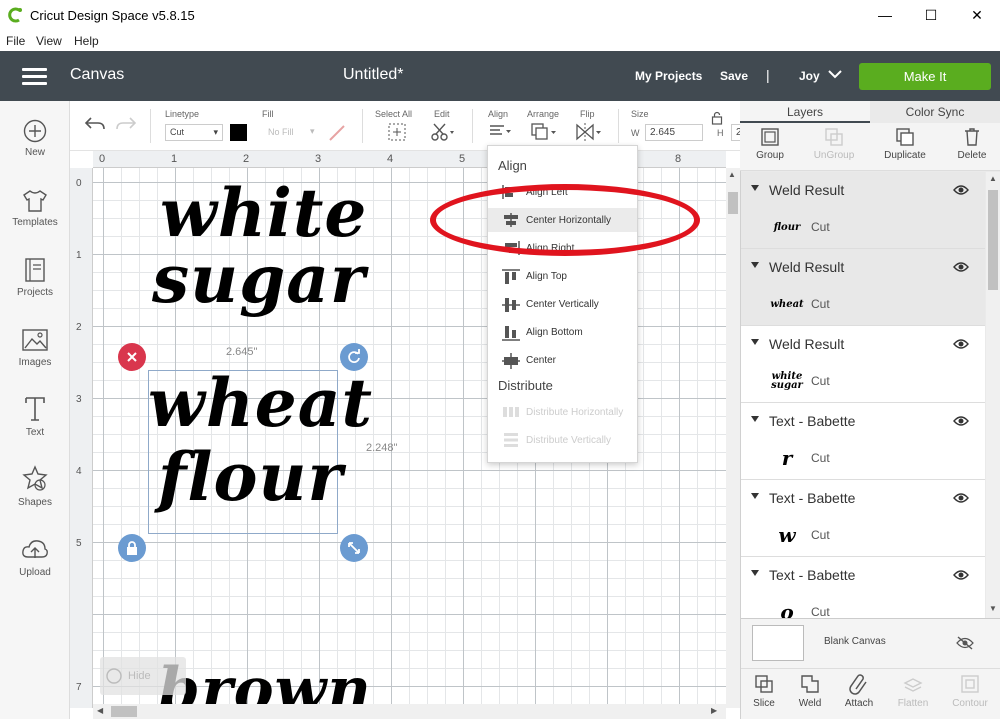 The width and height of the screenshot is (1000, 725). Describe the element at coordinates (805, 112) in the screenshot. I see `tab-layers: Layers` at that location.